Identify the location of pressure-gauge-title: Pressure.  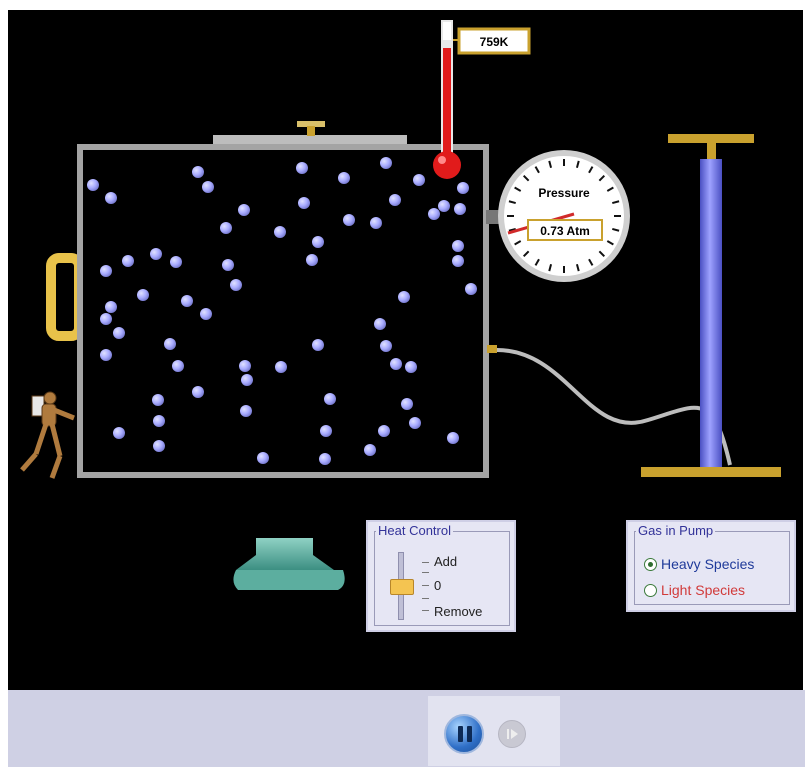
(564, 193).